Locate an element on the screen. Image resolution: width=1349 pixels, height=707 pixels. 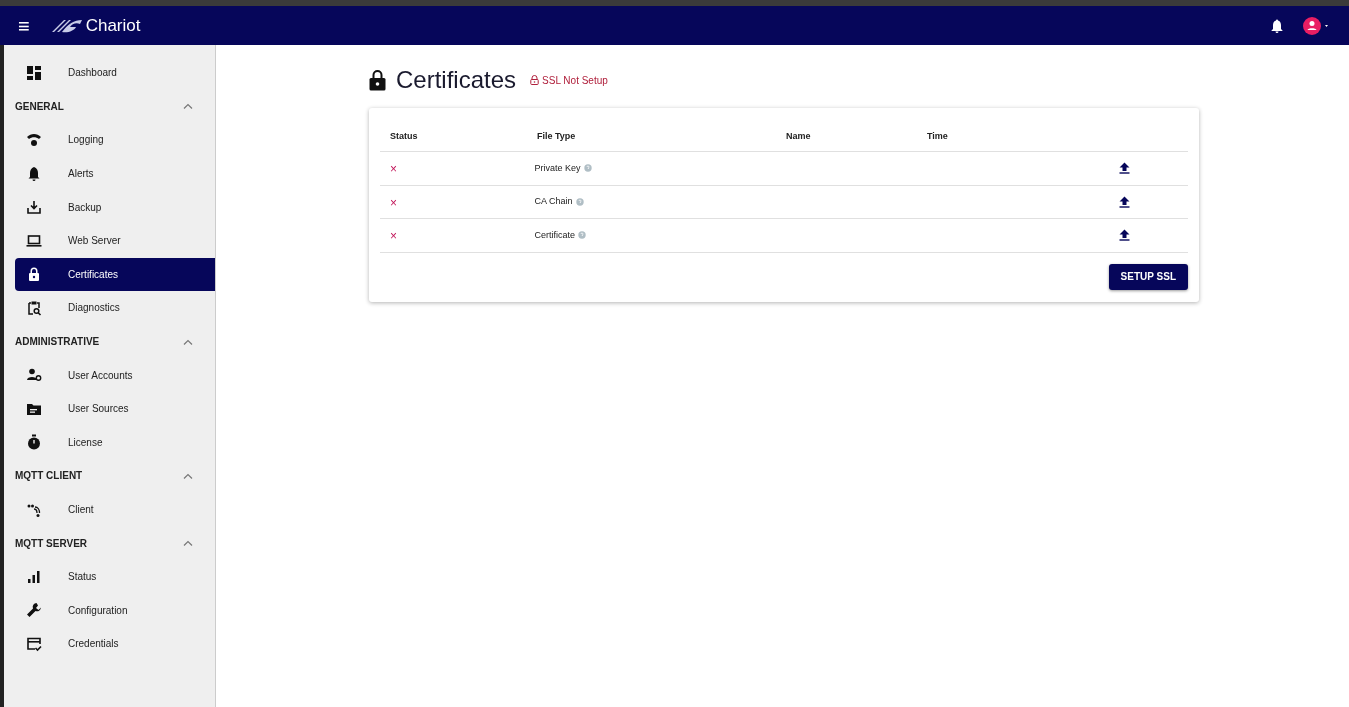
section-header: MQTT SERVER is located at coordinates (52, 543).